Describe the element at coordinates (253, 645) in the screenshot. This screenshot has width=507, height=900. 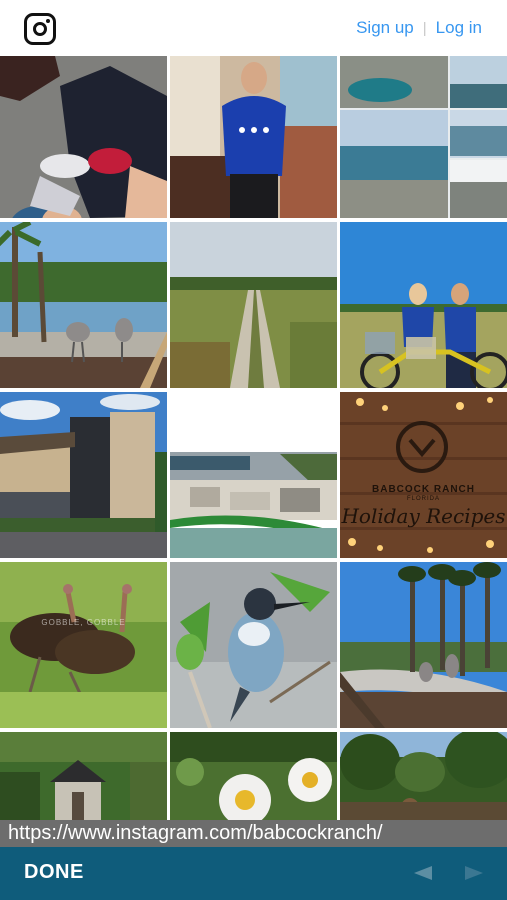
I see `photo-tile-kingfisher` at that location.